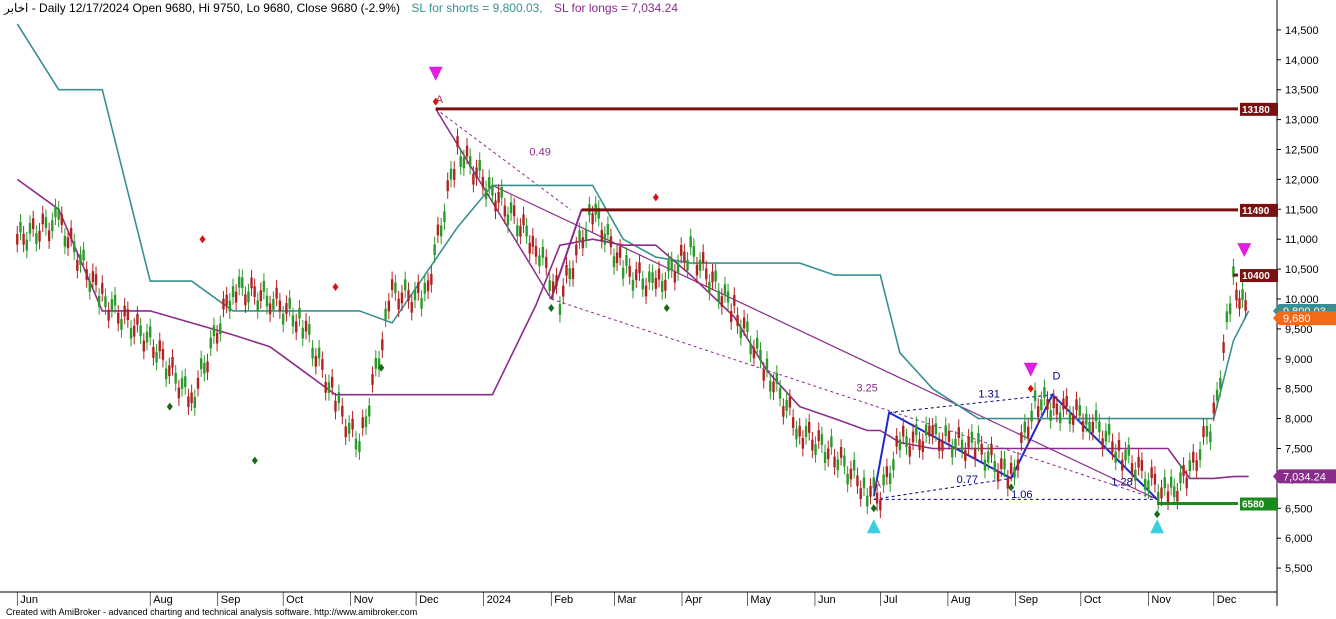 The width and height of the screenshot is (1336, 619). What do you see at coordinates (1301, 240) in the screenshot?
I see `y-tick-label: 11,000` at bounding box center [1301, 240].